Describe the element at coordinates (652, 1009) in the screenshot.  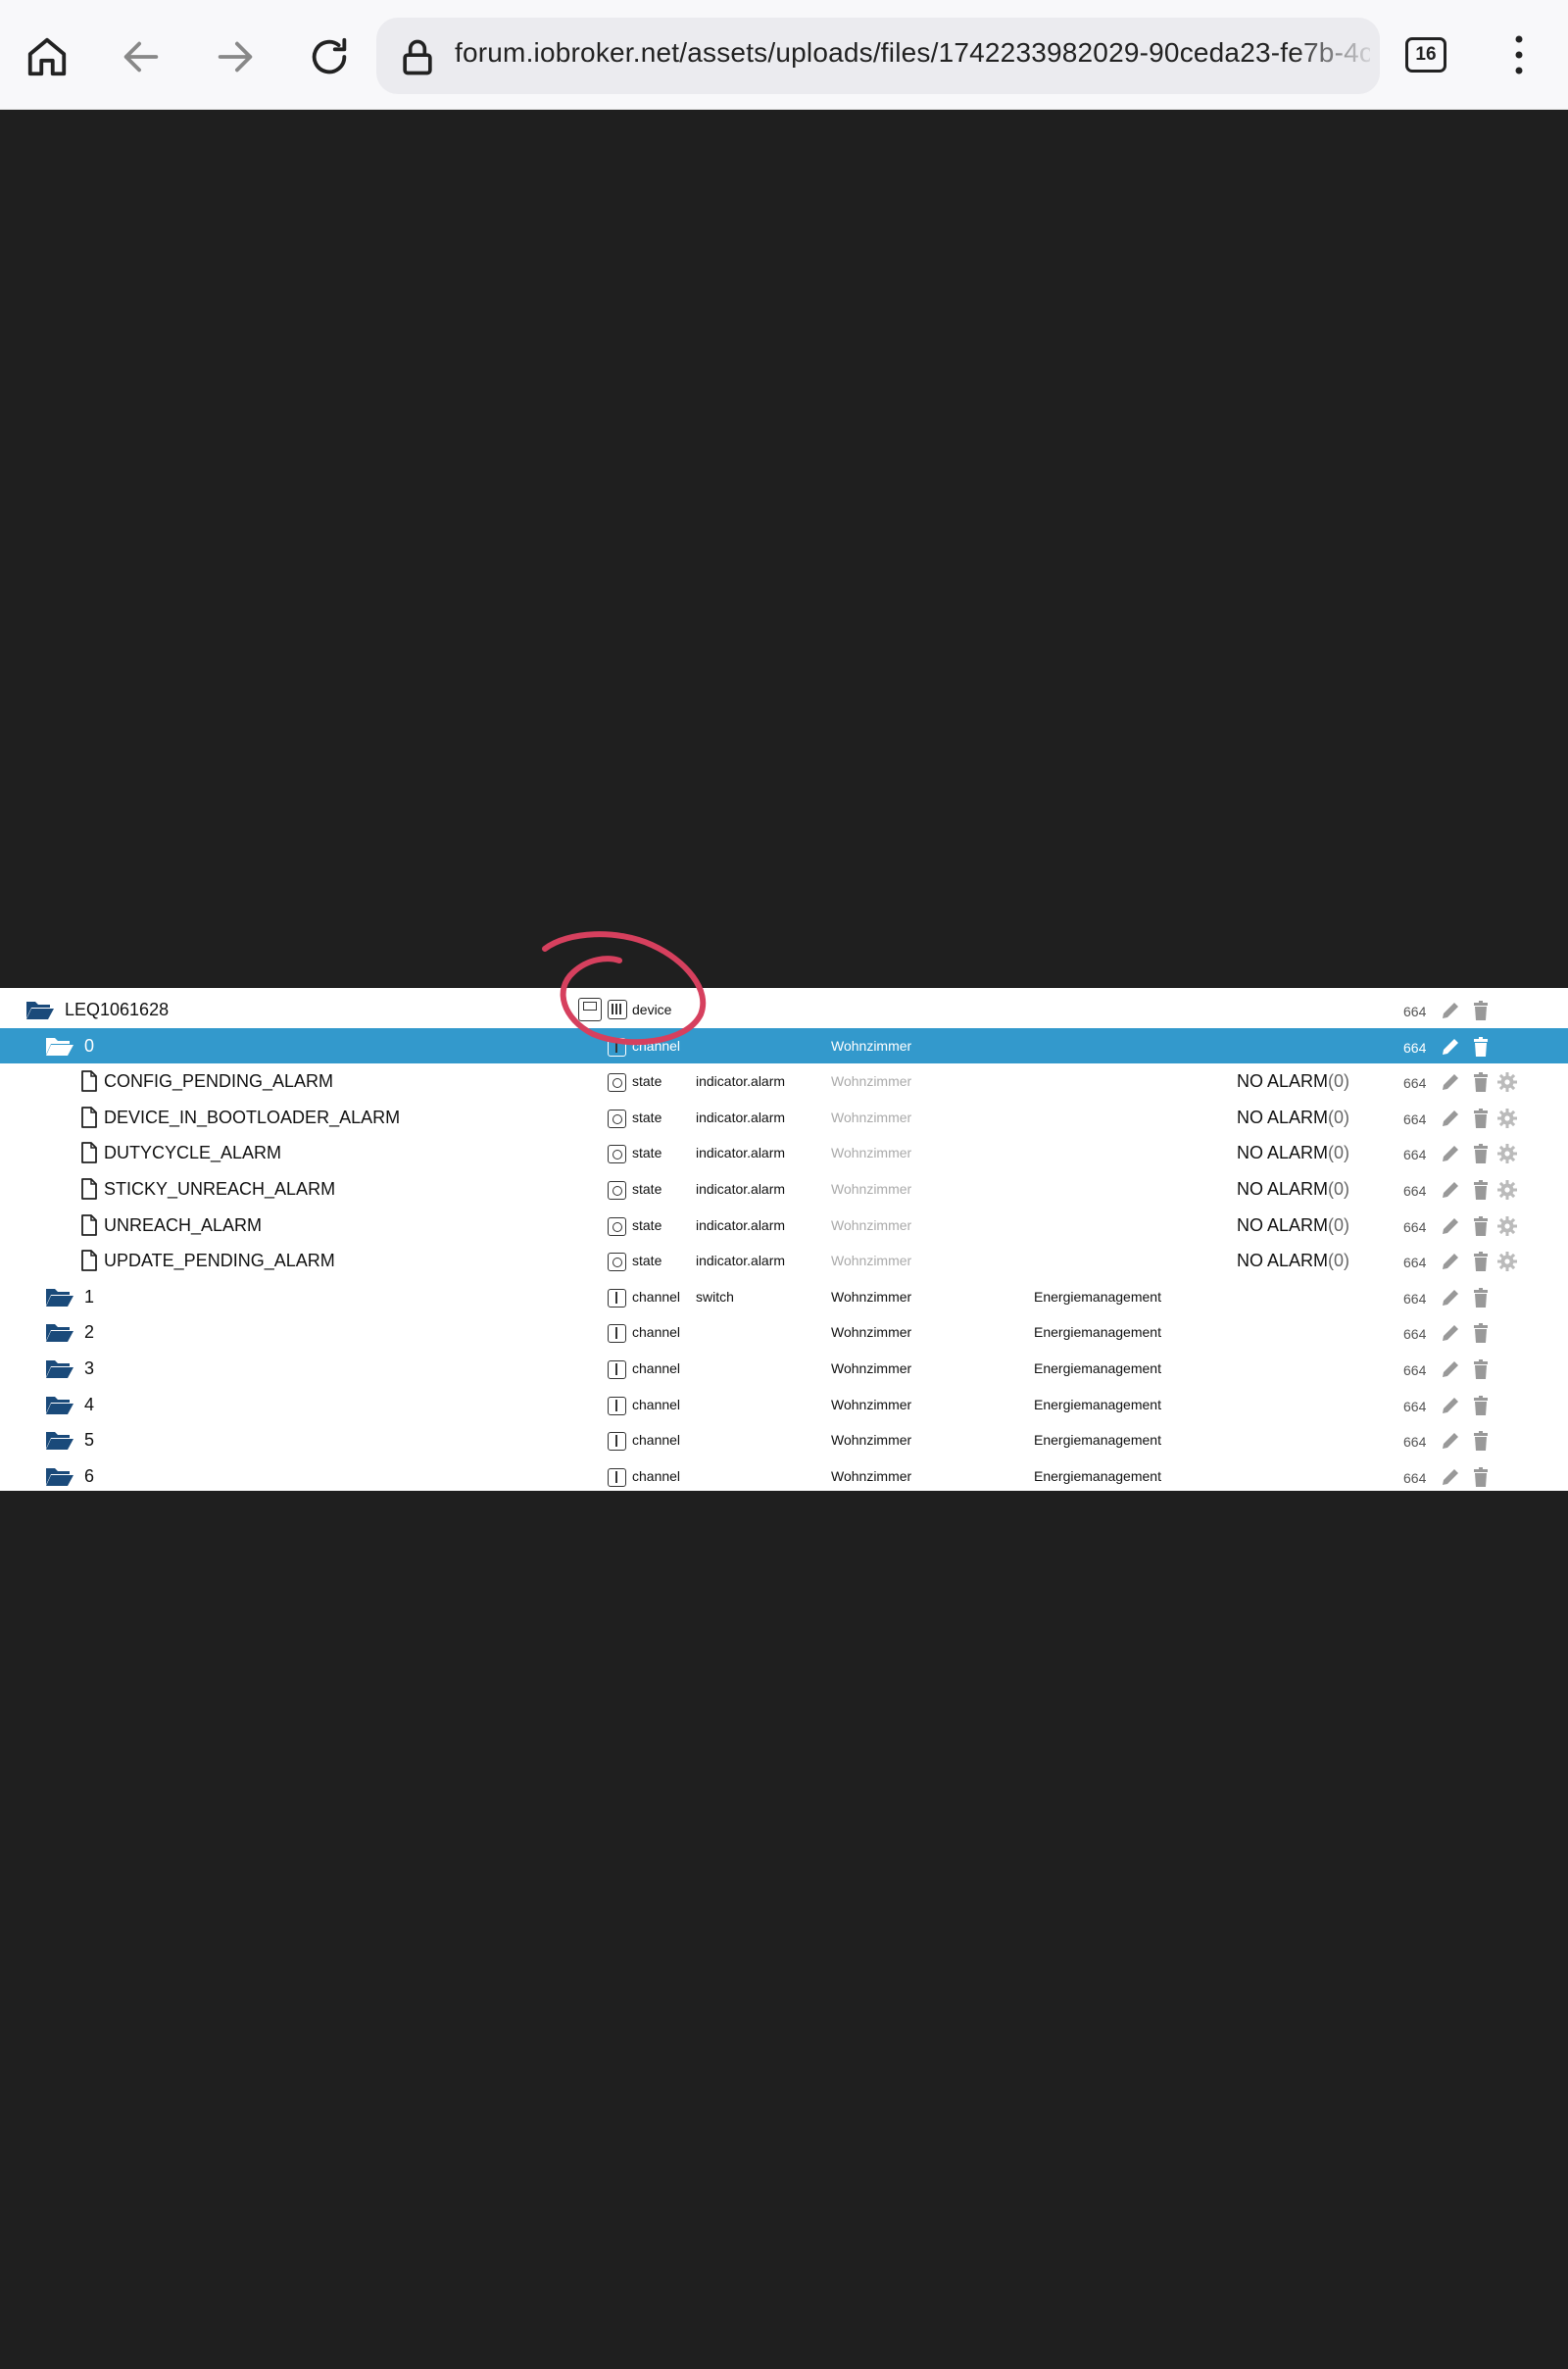
I see `object-type: device` at that location.